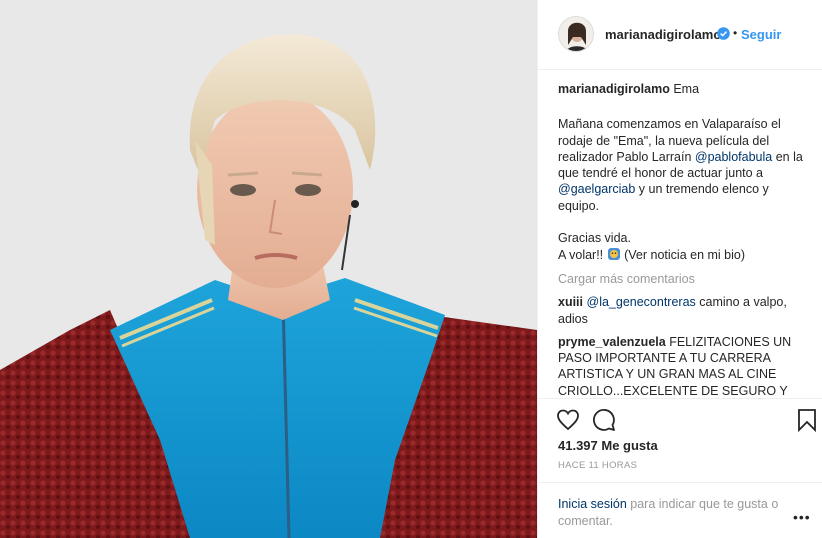 This screenshot has height=538, width=822. Describe the element at coordinates (582, 254) in the screenshot. I see `caption-text-part: A volar!!` at that location.